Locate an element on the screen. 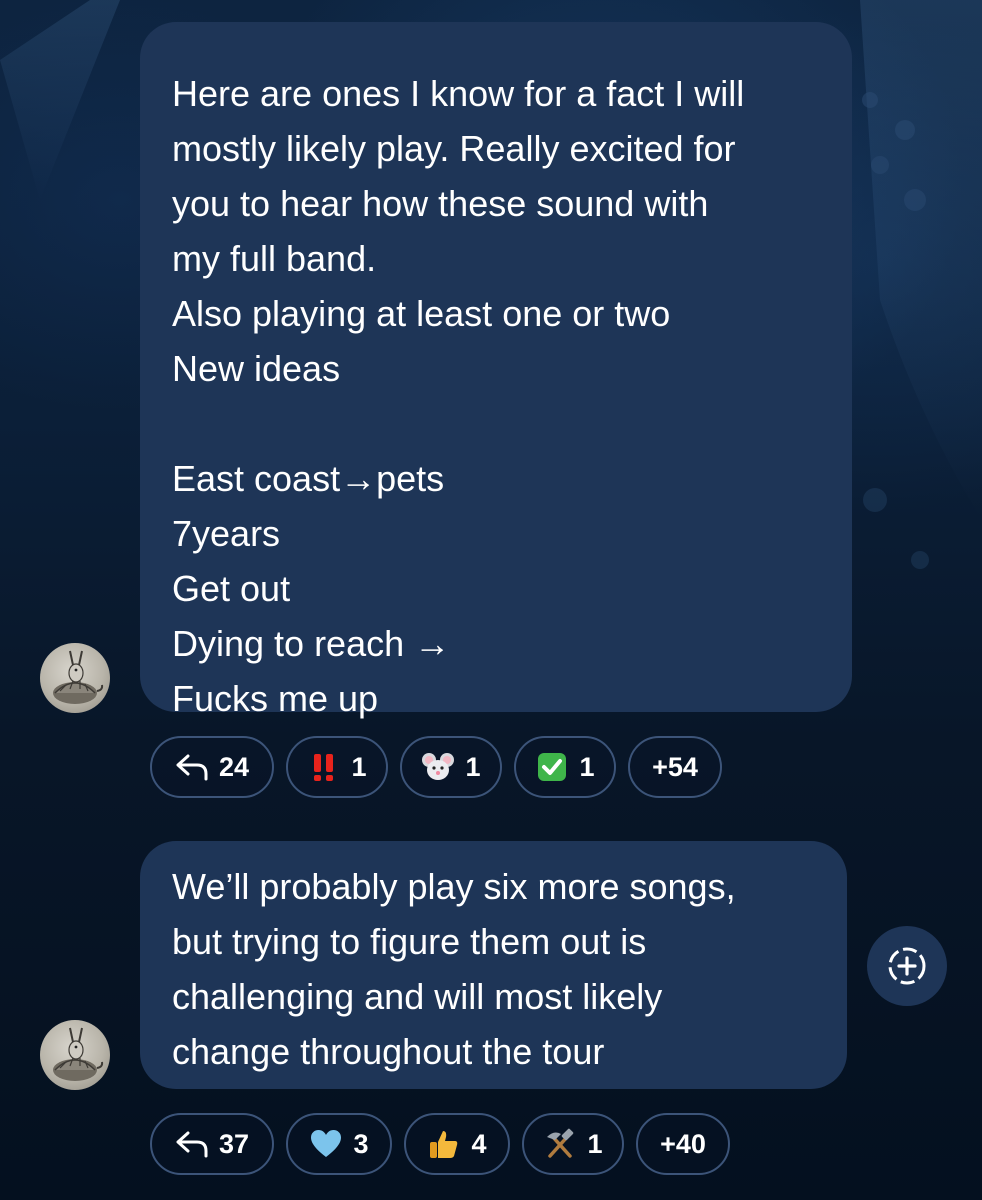 The height and width of the screenshot is (1200, 982). more-reactions-button: +40 is located at coordinates (683, 1144).